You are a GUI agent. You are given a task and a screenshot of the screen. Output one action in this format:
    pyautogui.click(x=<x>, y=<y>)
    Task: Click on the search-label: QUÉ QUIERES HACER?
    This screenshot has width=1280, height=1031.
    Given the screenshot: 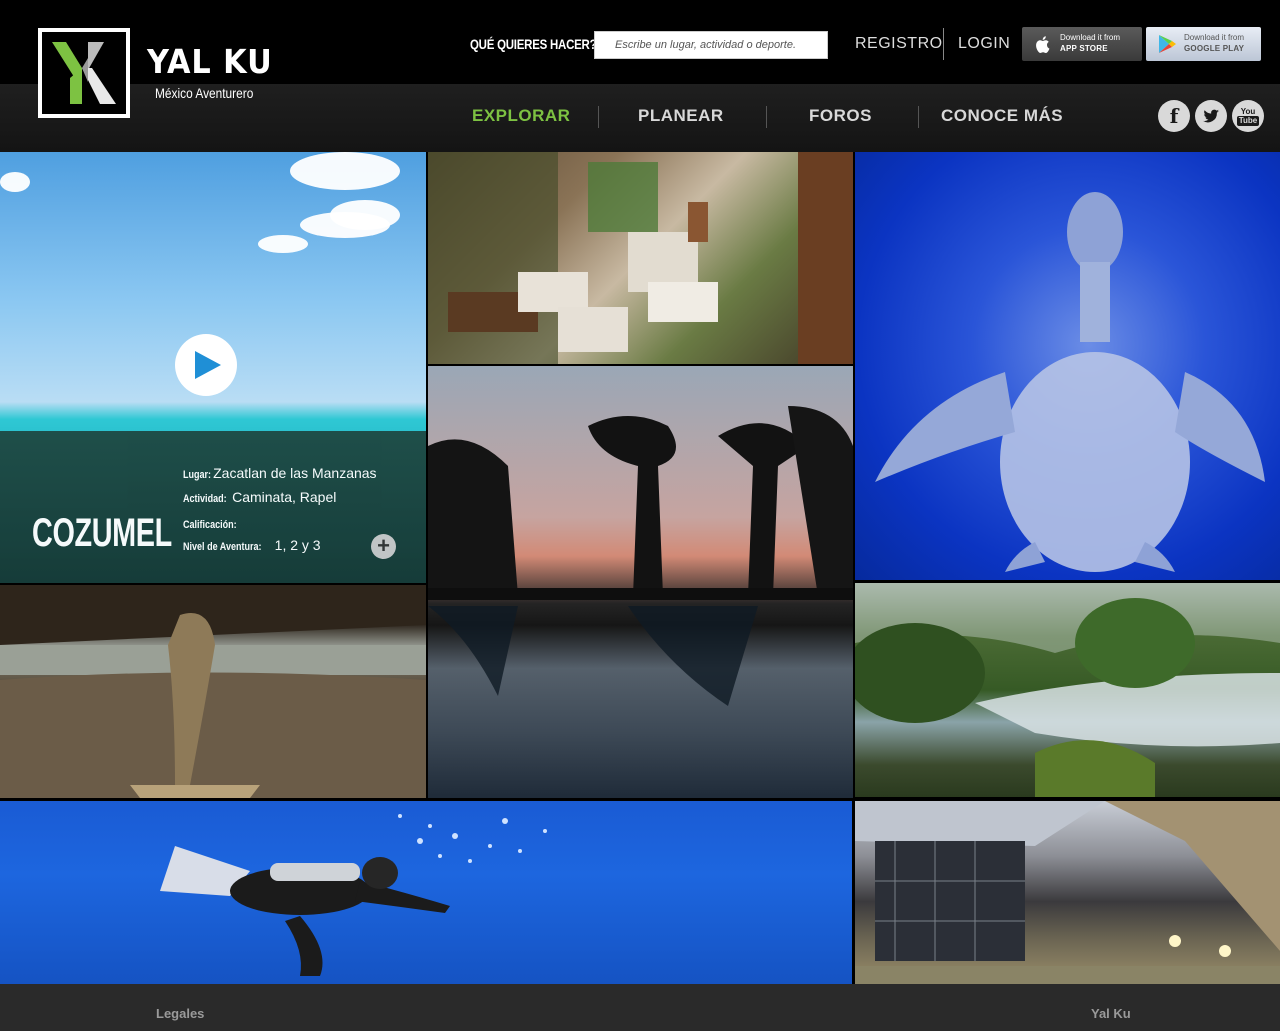 What is the action you would take?
    pyautogui.click(x=533, y=44)
    